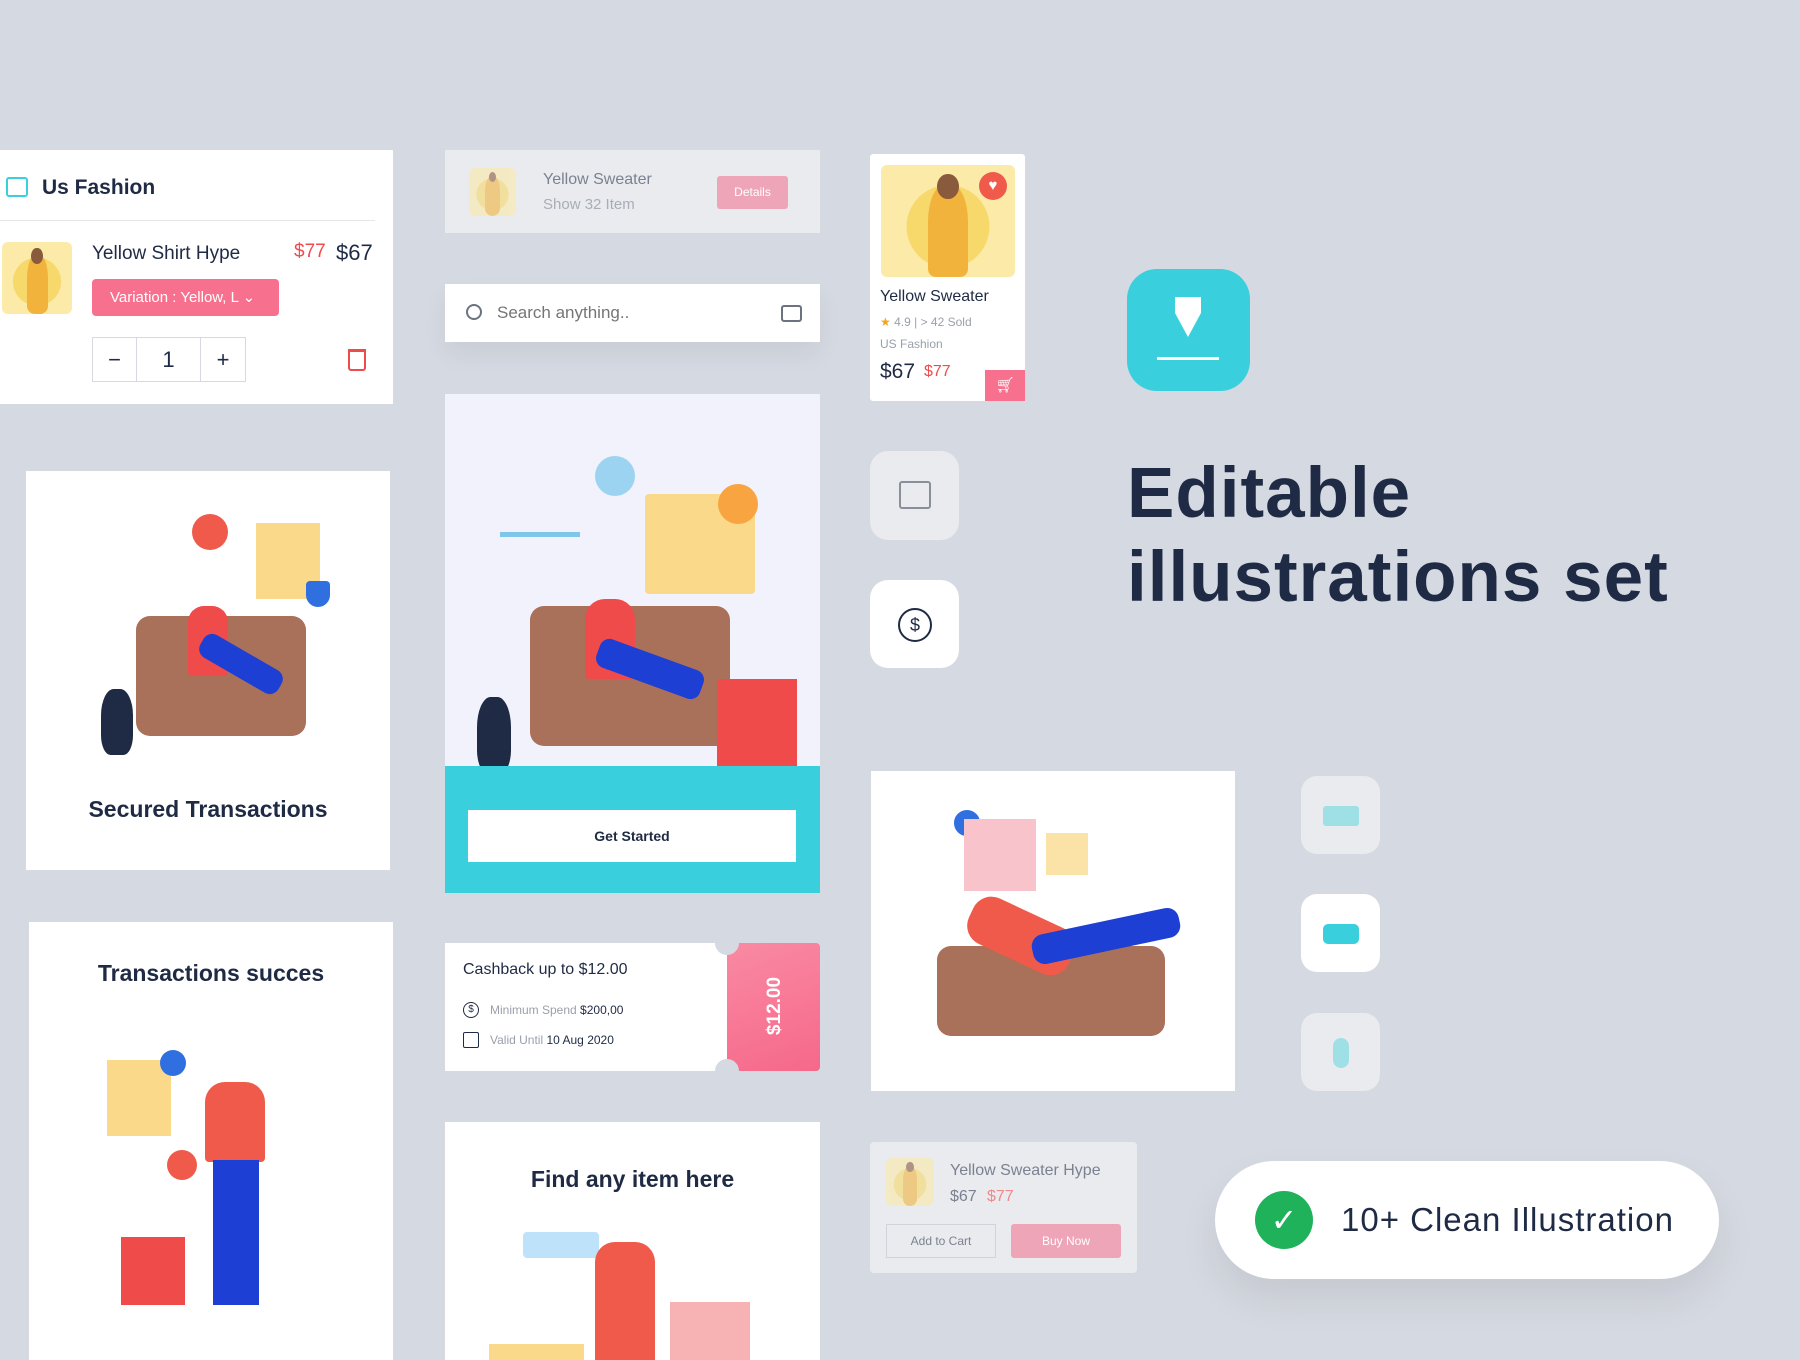  I want to click on scooter-icon, so click(1341, 1053).